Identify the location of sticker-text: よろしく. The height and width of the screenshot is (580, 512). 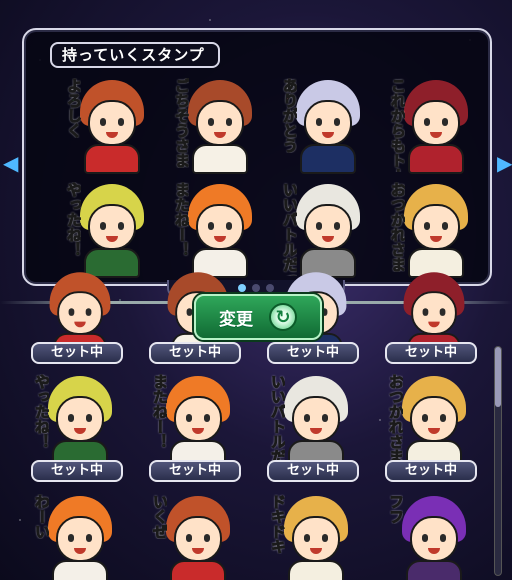
(73, 108).